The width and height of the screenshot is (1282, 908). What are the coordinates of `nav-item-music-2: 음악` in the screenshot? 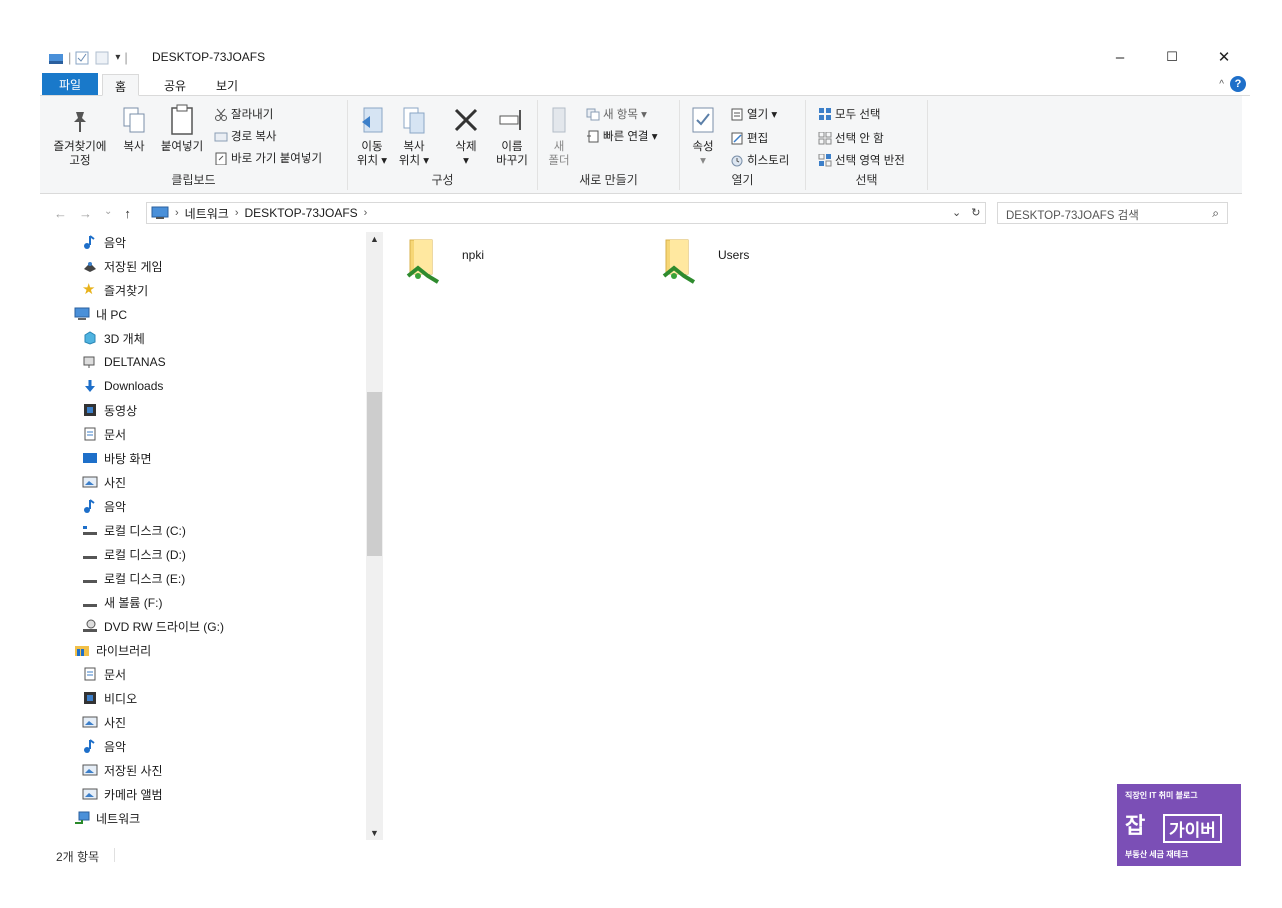 It's located at (104, 506).